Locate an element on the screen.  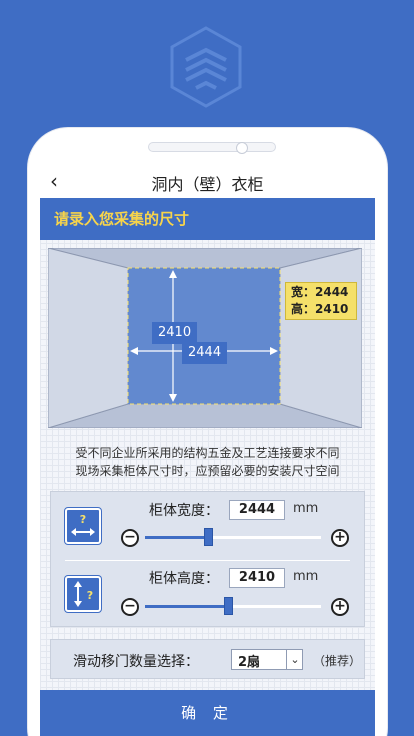
width-help-icon: ? is located at coordinates (83, 526).